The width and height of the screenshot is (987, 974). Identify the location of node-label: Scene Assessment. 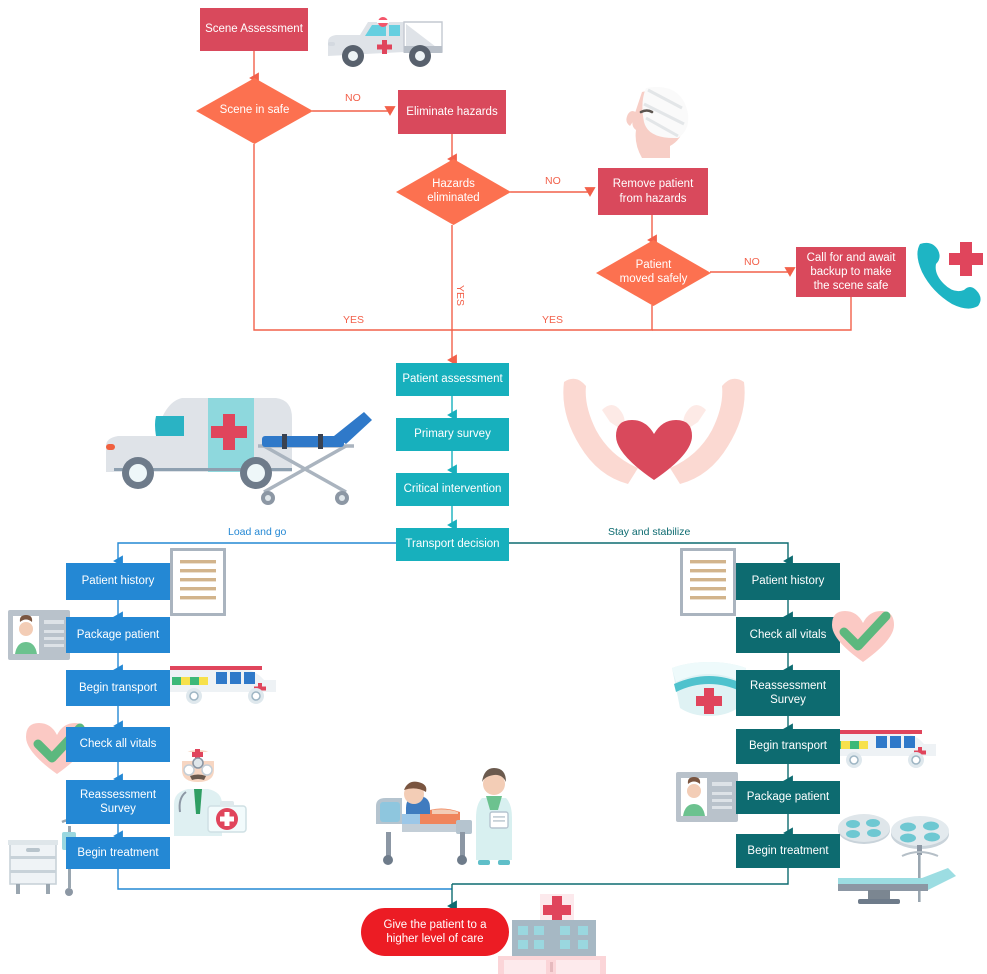
(254, 29).